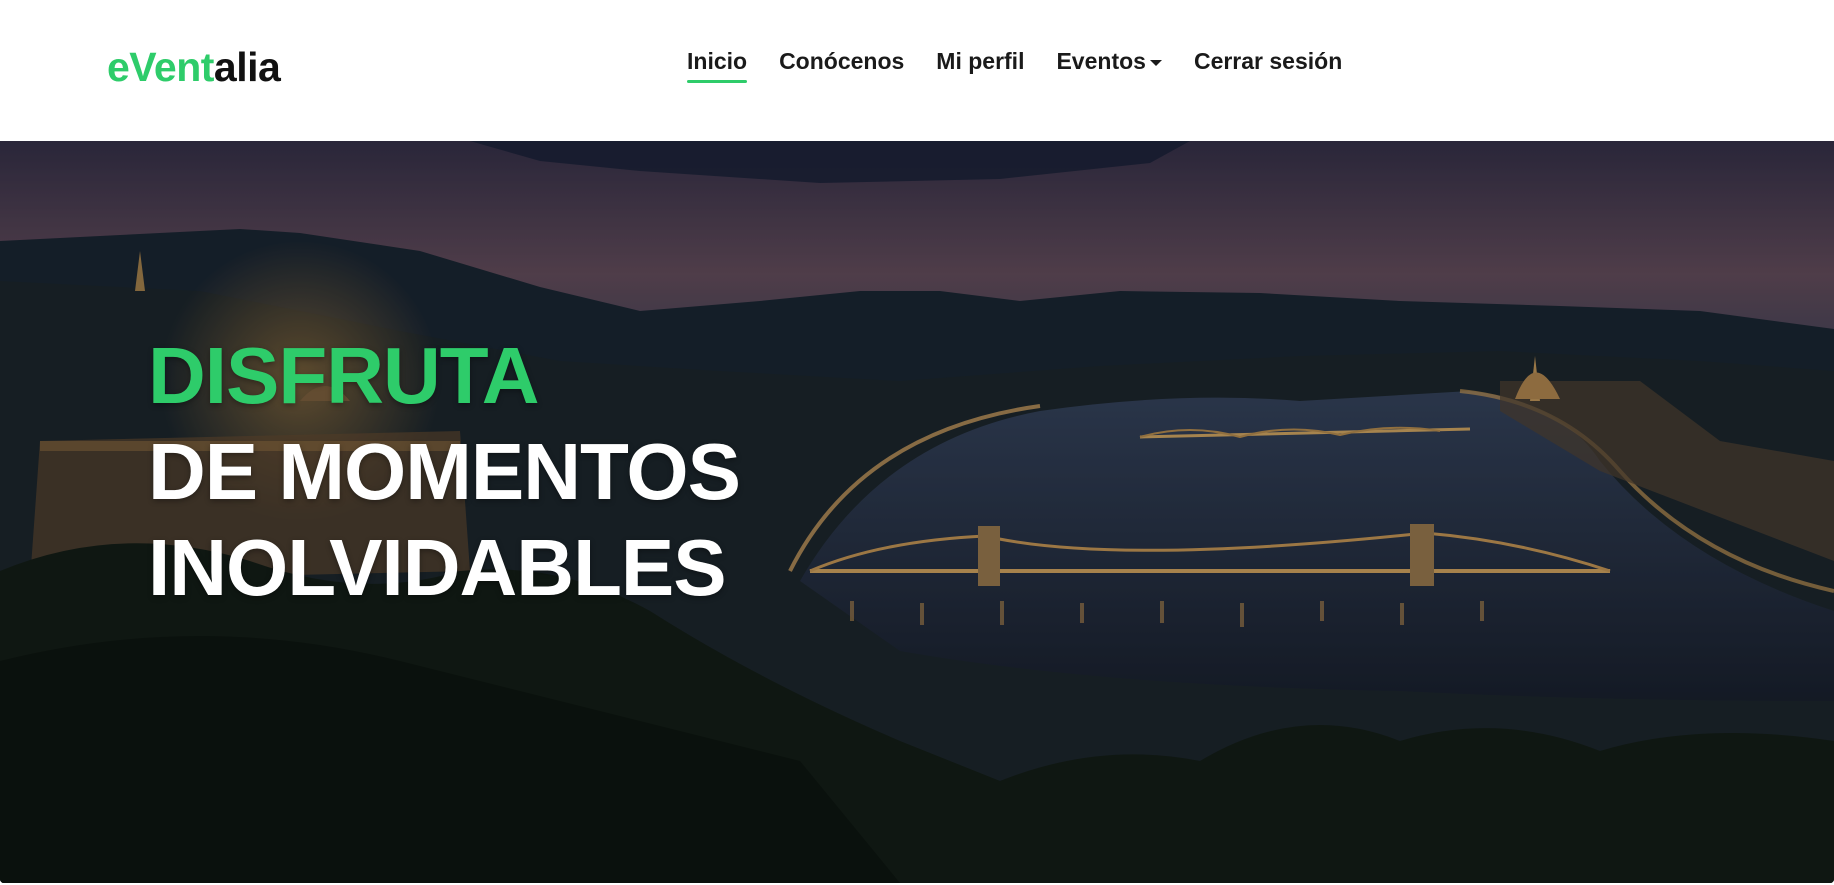  Describe the element at coordinates (160, 67) in the screenshot. I see `brand-accent-text: eVent` at that location.